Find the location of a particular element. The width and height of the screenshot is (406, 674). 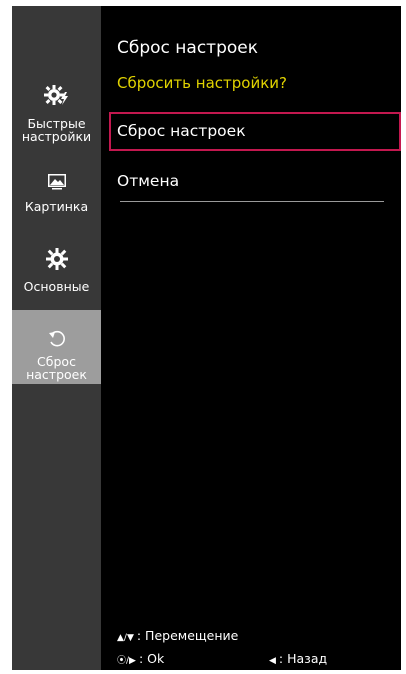

picture-icon is located at coordinates (56, 184).